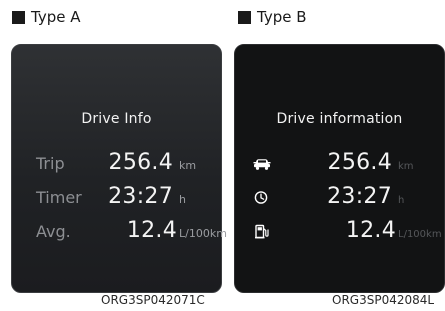  I want to click on clock-icon, so click(261, 197).